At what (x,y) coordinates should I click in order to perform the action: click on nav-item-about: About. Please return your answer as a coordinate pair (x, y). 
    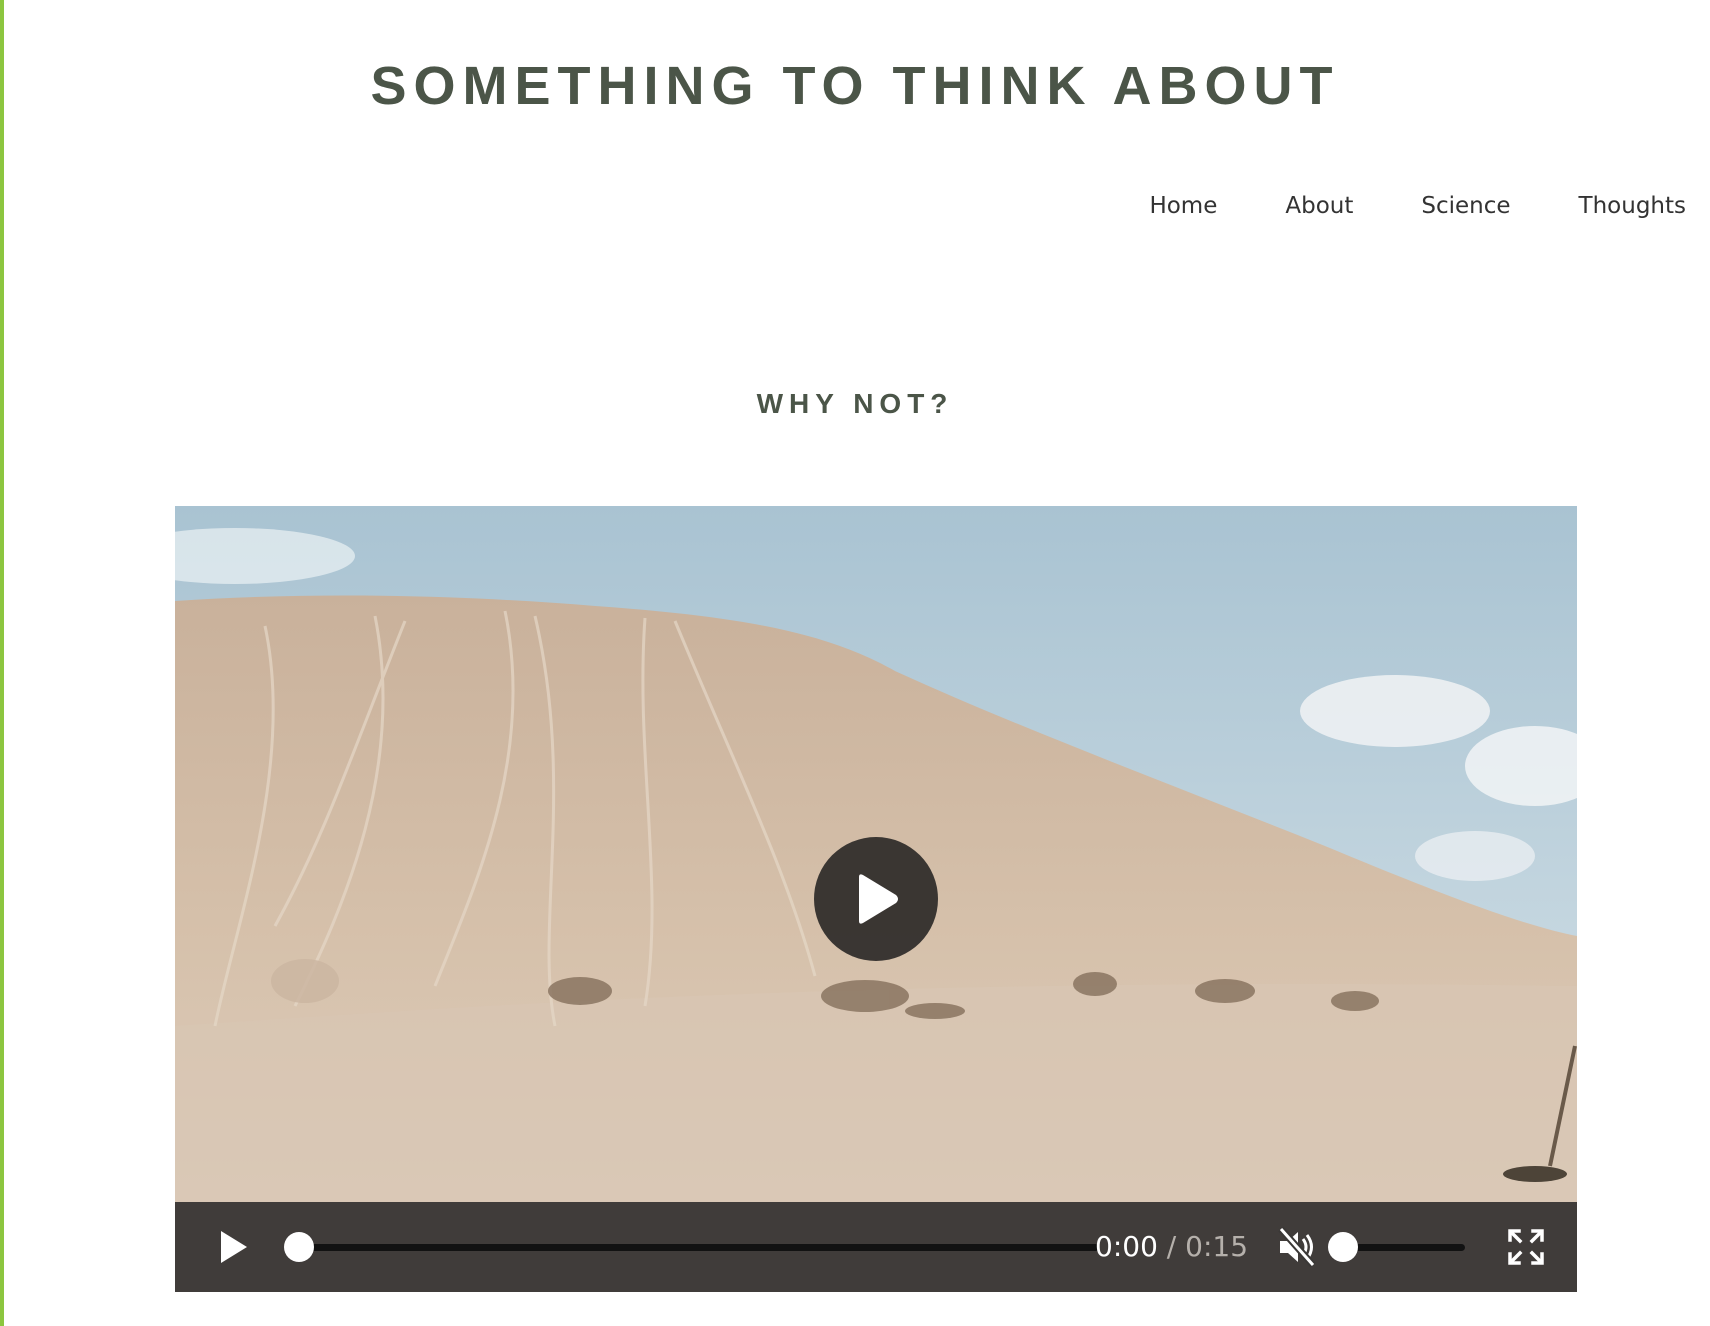
    Looking at the image, I should click on (1319, 206).